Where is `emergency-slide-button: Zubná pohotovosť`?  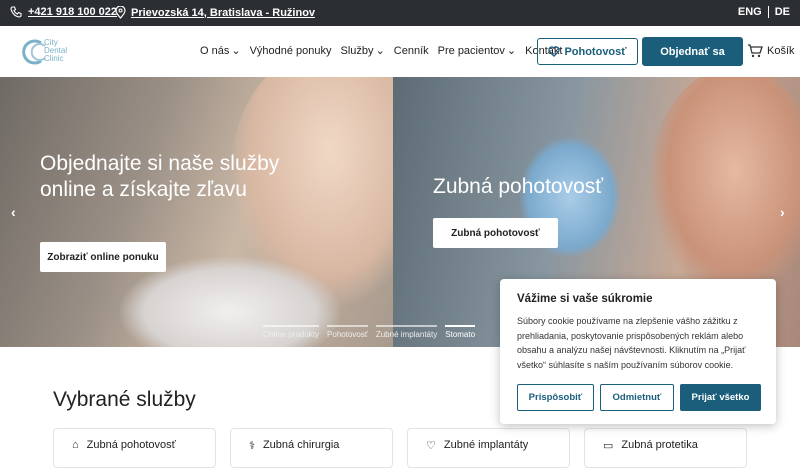 emergency-slide-button: Zubná pohotovosť is located at coordinates (495, 233).